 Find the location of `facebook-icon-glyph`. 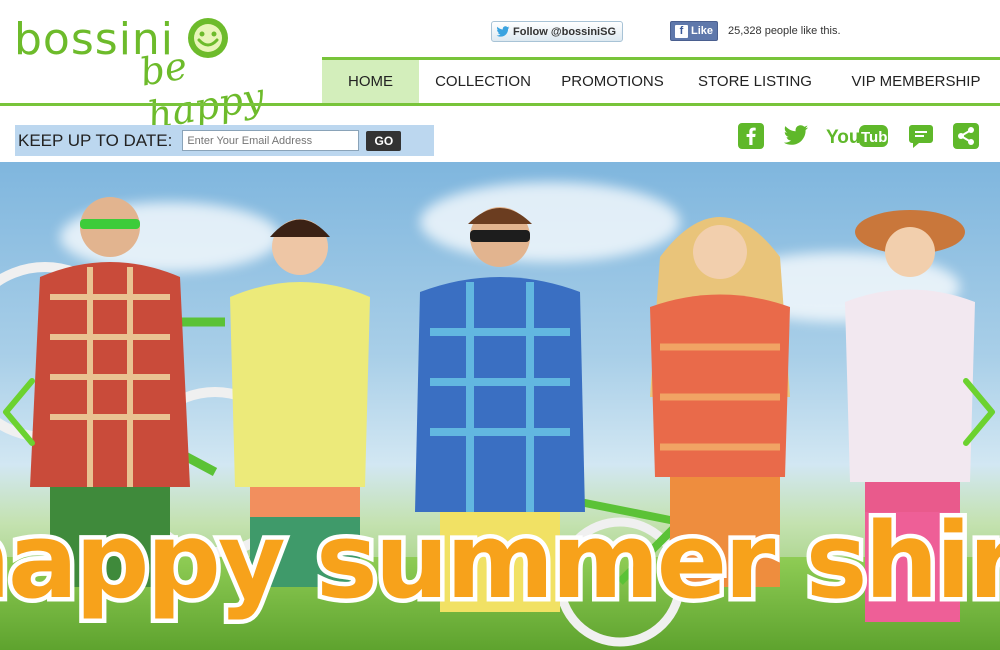

facebook-icon-glyph is located at coordinates (751, 136).